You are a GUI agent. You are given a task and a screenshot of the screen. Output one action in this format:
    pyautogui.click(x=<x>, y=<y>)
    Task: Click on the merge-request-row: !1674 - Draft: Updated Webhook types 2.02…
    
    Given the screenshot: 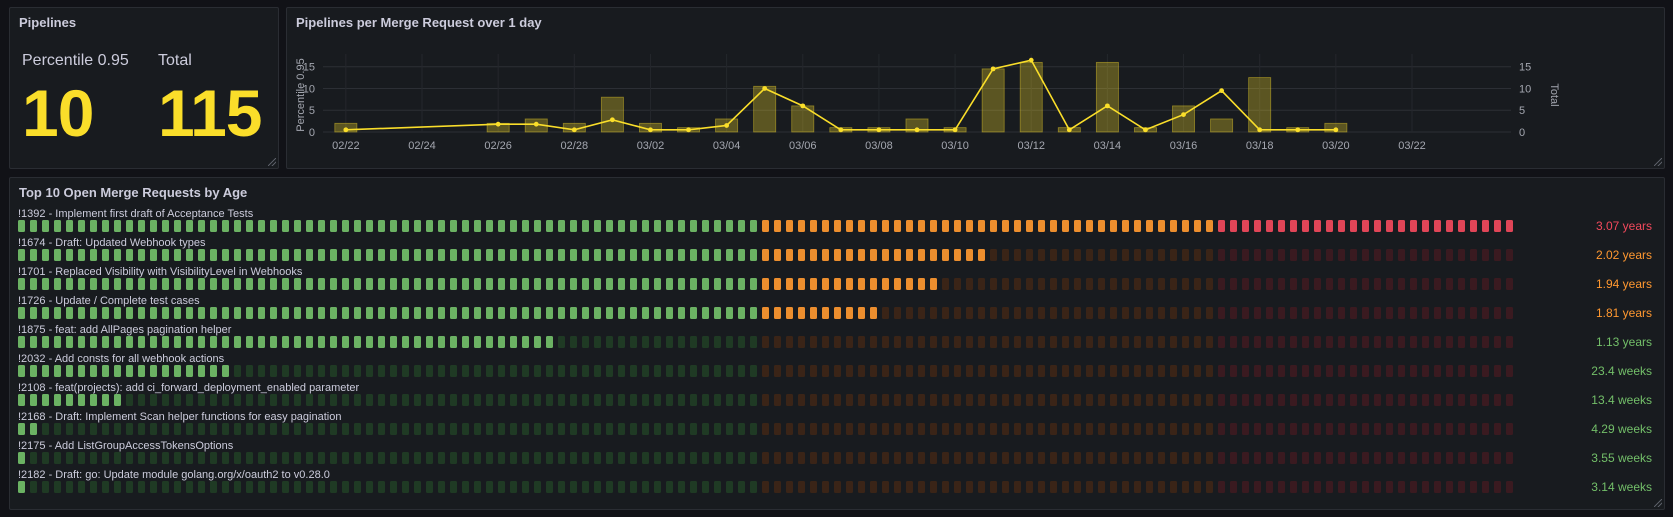 What is the action you would take?
    pyautogui.click(x=838, y=251)
    